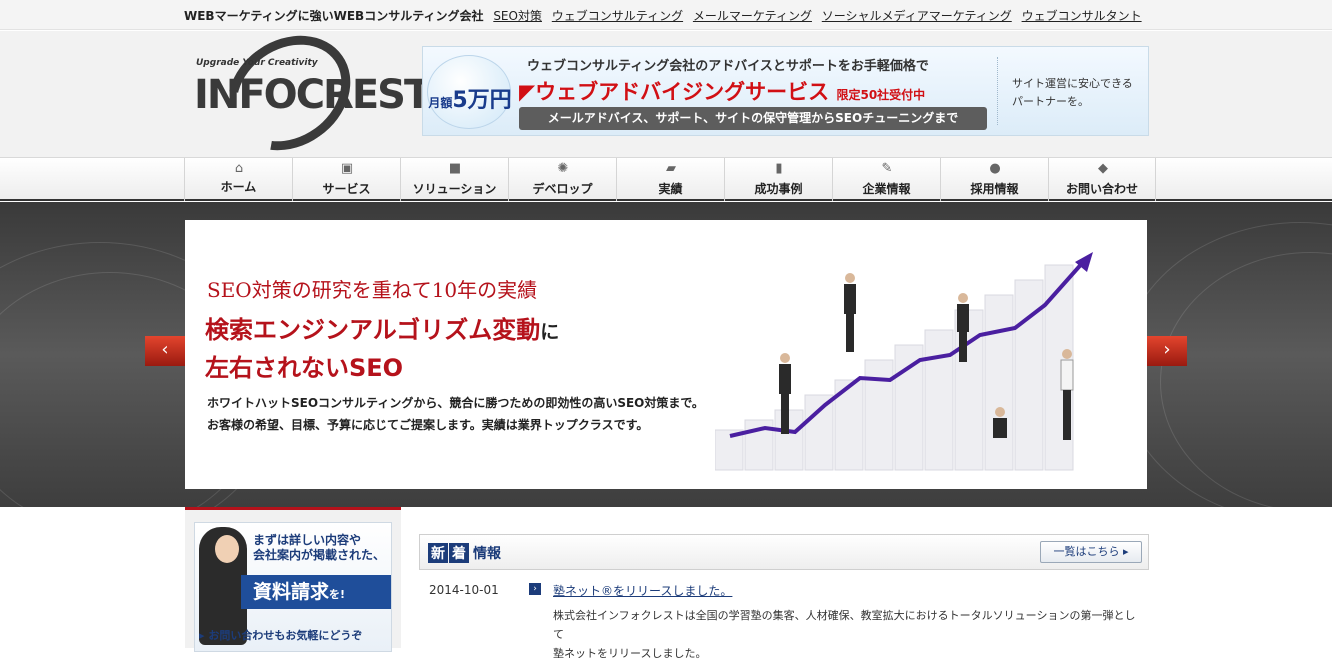 The image size is (1332, 663). I want to click on news-body-line2: 塾ネットをリリースしました。, so click(630, 653).